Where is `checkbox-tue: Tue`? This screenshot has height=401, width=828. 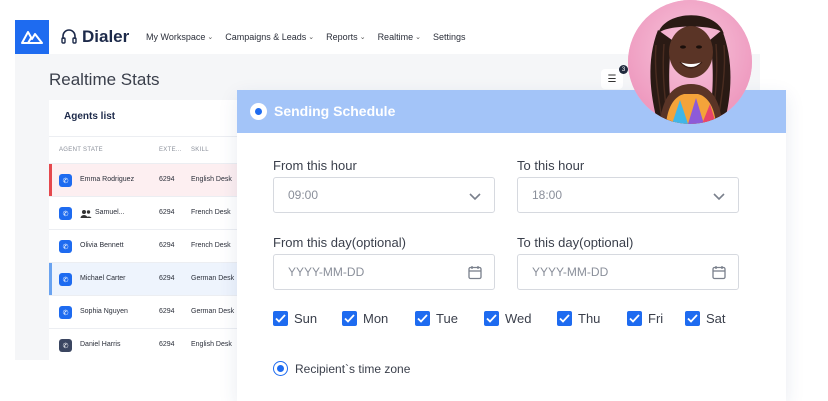
checkbox-tue: Tue is located at coordinates (436, 318).